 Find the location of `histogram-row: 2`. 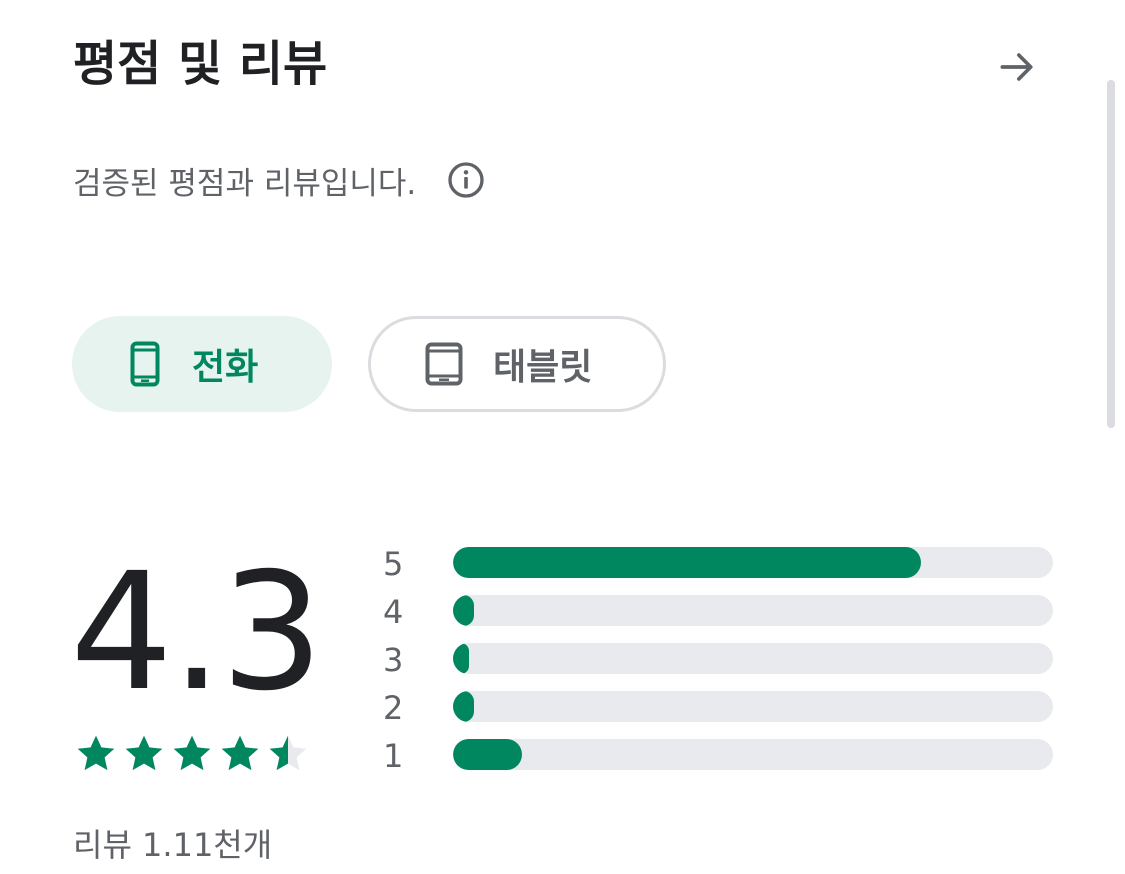

histogram-row: 2 is located at coordinates (723, 708).